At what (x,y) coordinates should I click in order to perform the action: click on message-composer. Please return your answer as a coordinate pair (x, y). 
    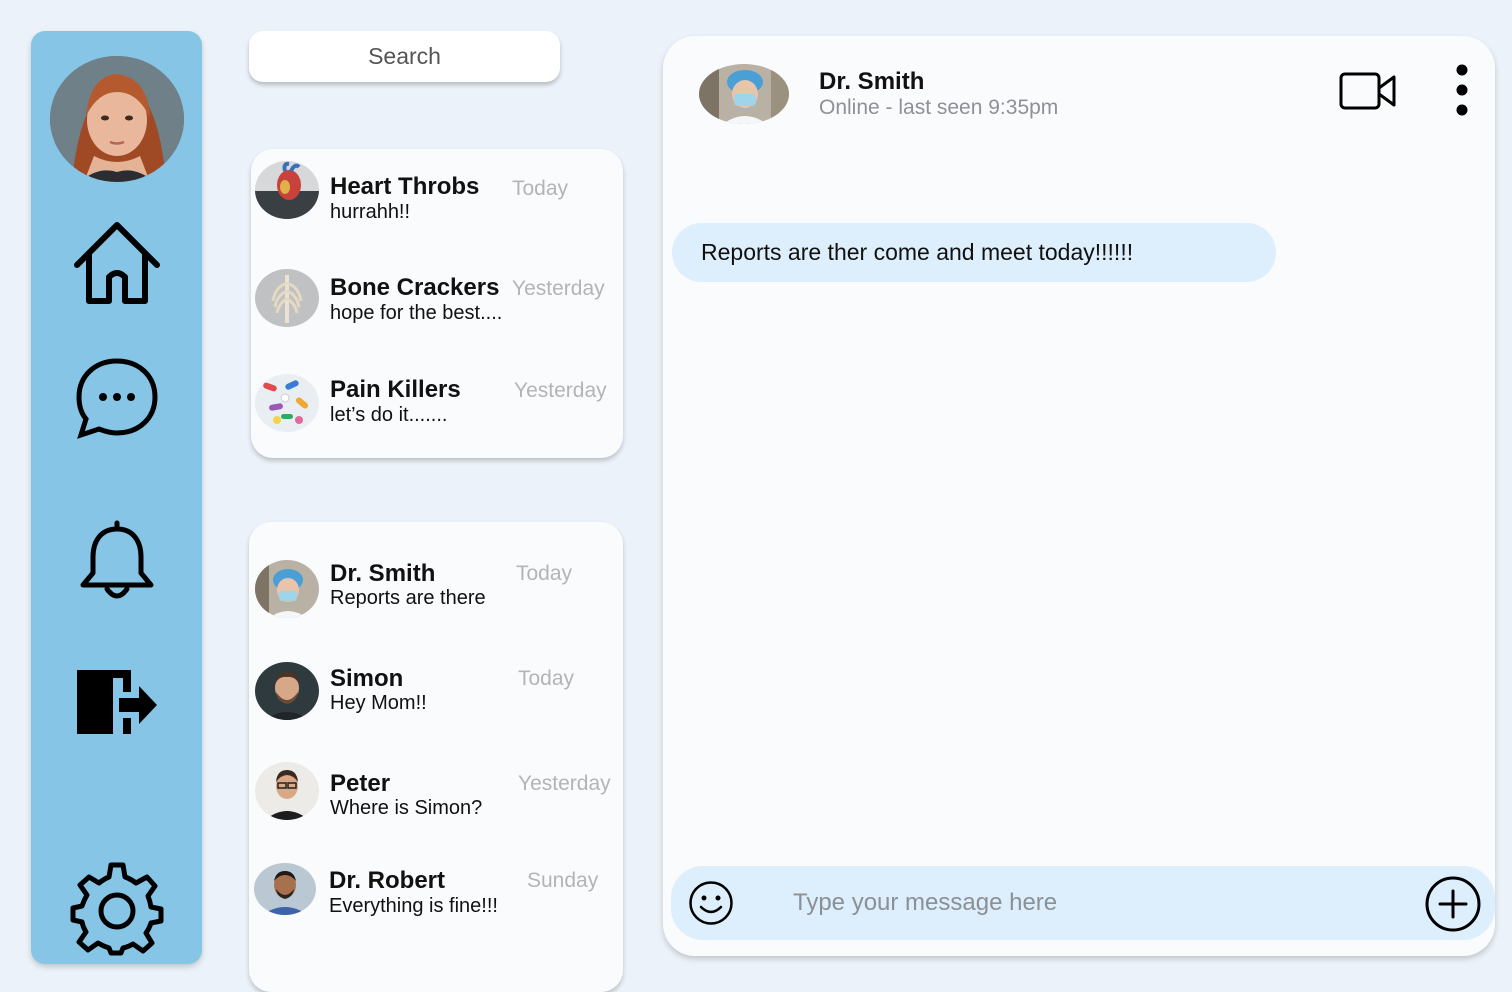
    Looking at the image, I should click on (1083, 903).